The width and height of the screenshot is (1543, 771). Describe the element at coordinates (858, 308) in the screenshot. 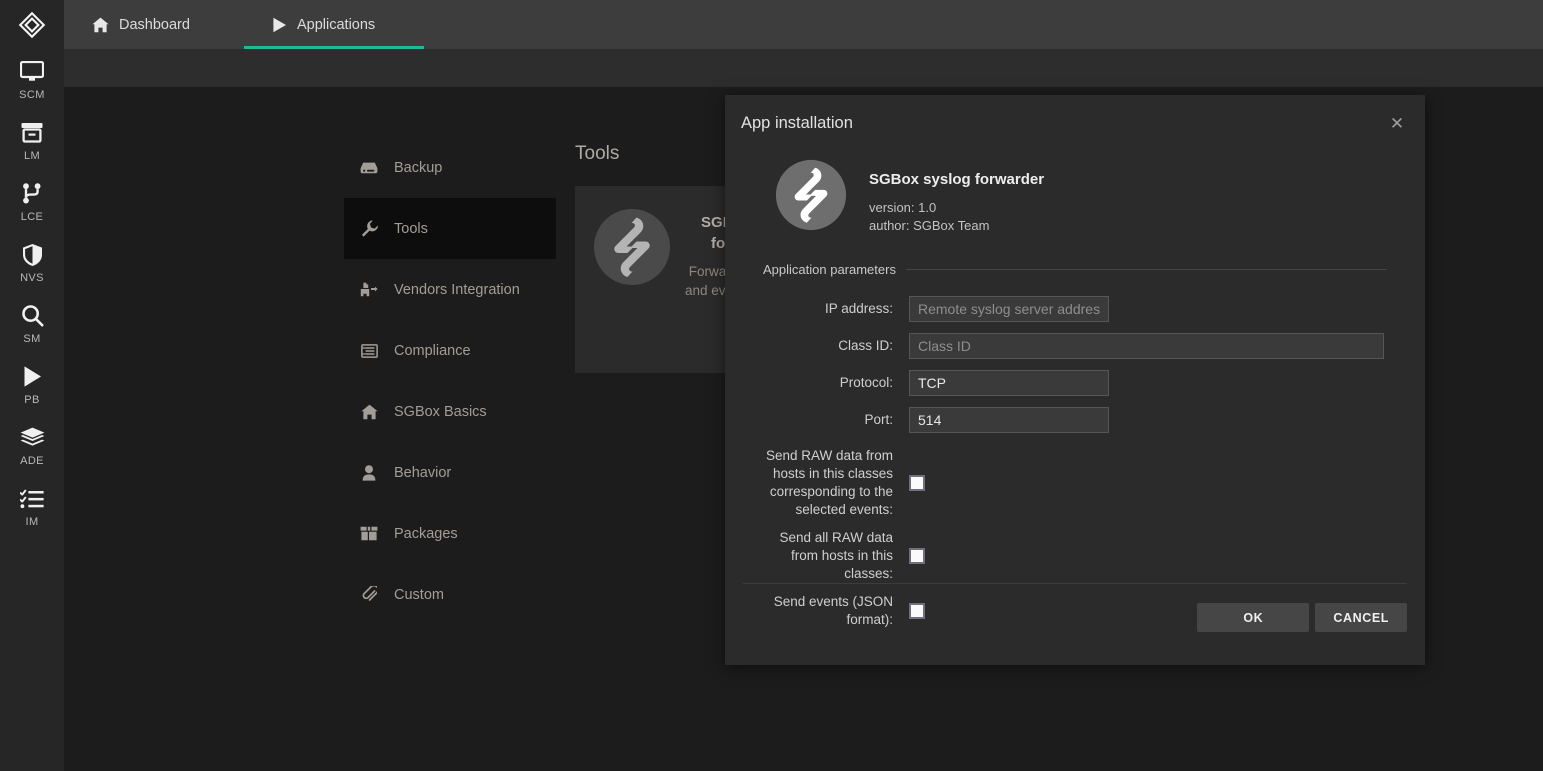

I see `ip-address-label: IP address:` at that location.